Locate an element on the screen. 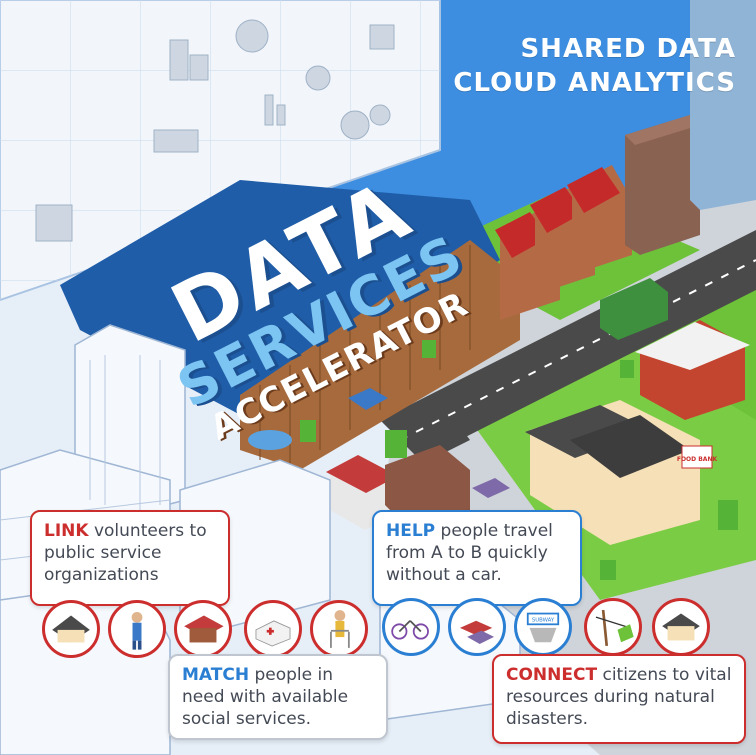 The width and height of the screenshot is (756, 755). damaged-power-line-icon is located at coordinates (613, 627).